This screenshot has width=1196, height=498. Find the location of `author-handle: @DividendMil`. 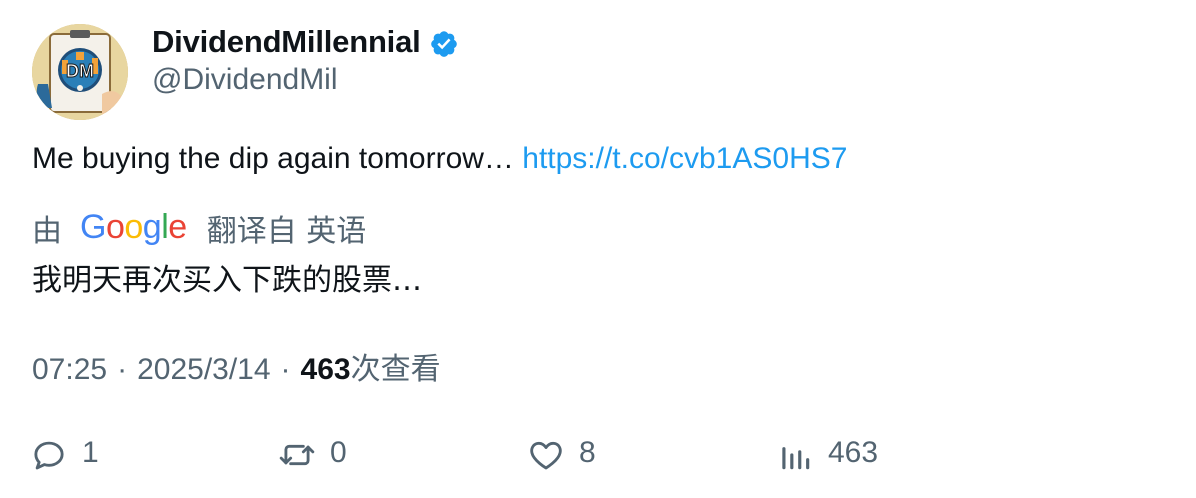

author-handle: @DividendMil is located at coordinates (245, 80).